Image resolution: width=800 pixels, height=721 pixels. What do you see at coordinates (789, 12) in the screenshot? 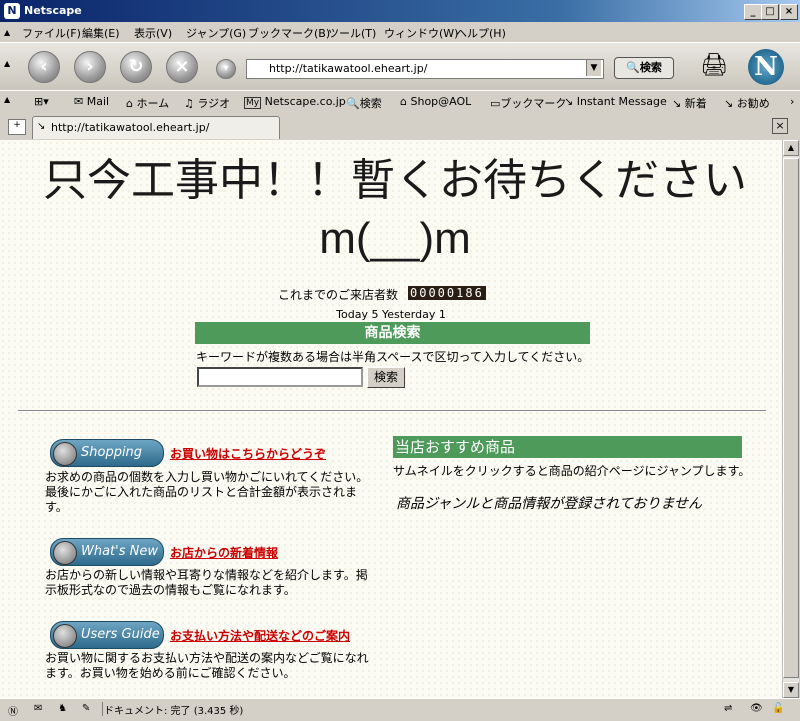
I see `close-window-button: ×` at bounding box center [789, 12].